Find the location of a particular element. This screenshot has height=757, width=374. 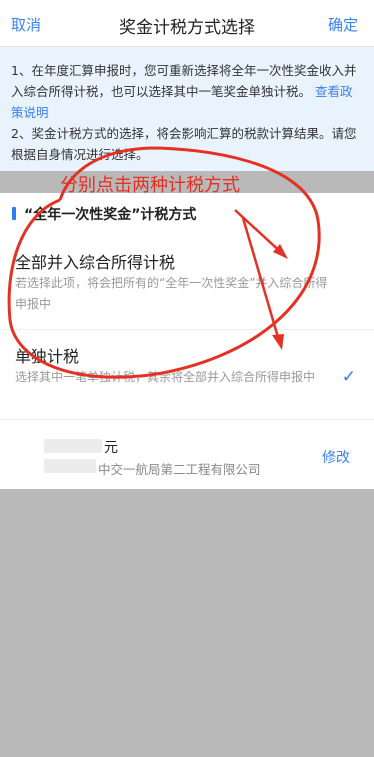

section-header: “全年一次性奖金”计税方式 is located at coordinates (187, 214).